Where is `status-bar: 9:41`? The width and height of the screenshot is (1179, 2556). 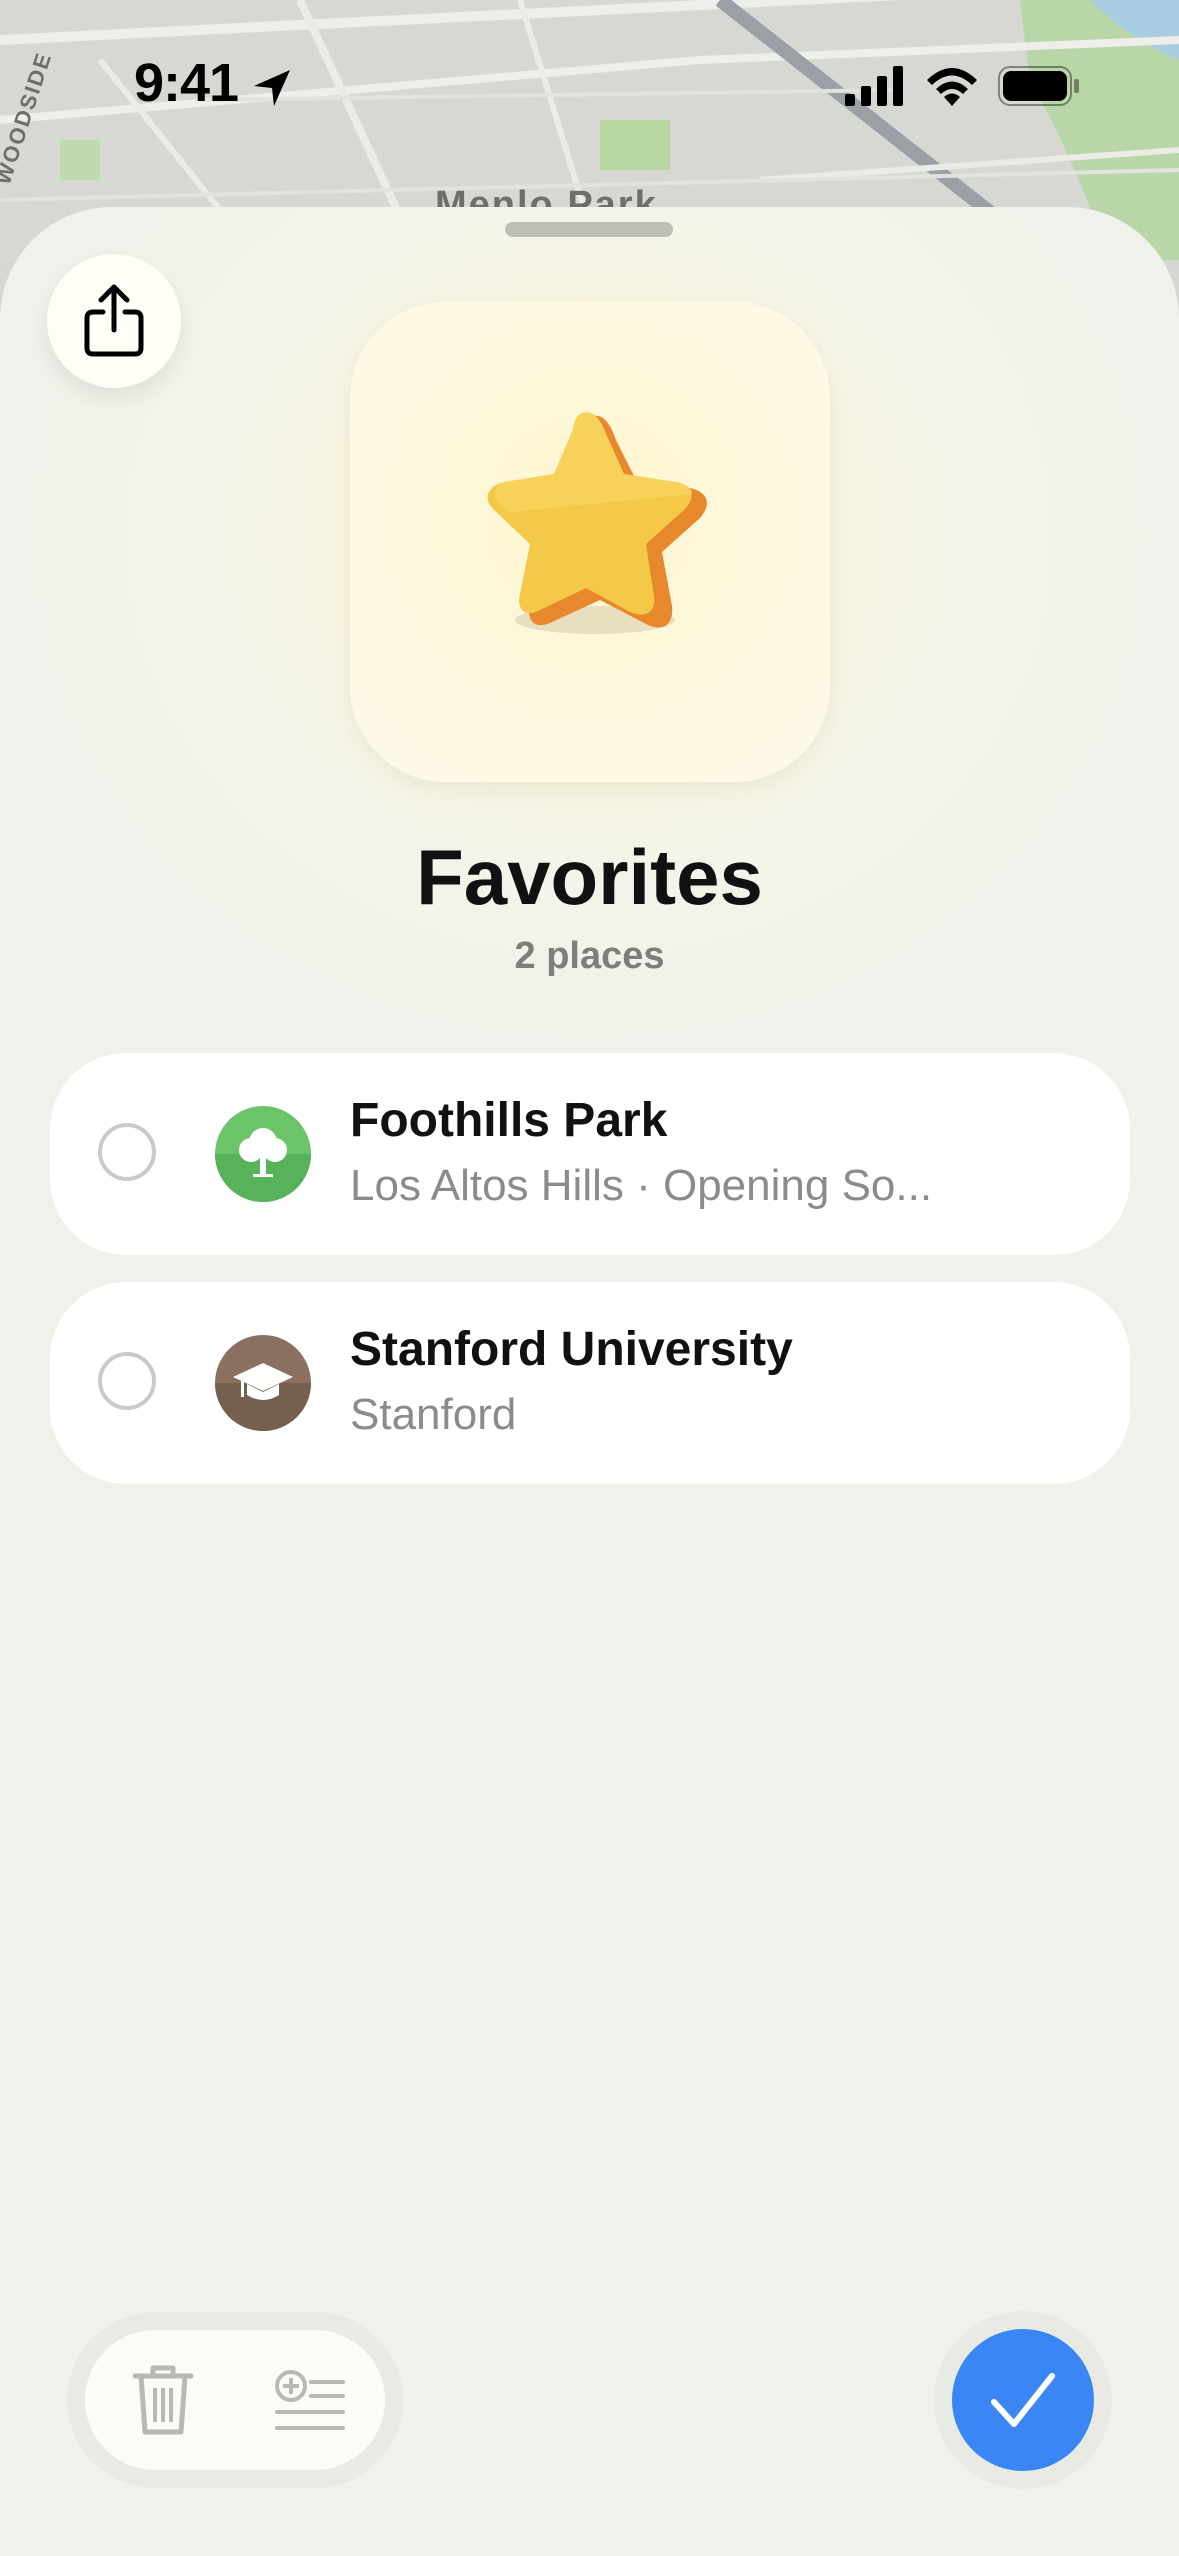
status-bar: 9:41 is located at coordinates (589, 85).